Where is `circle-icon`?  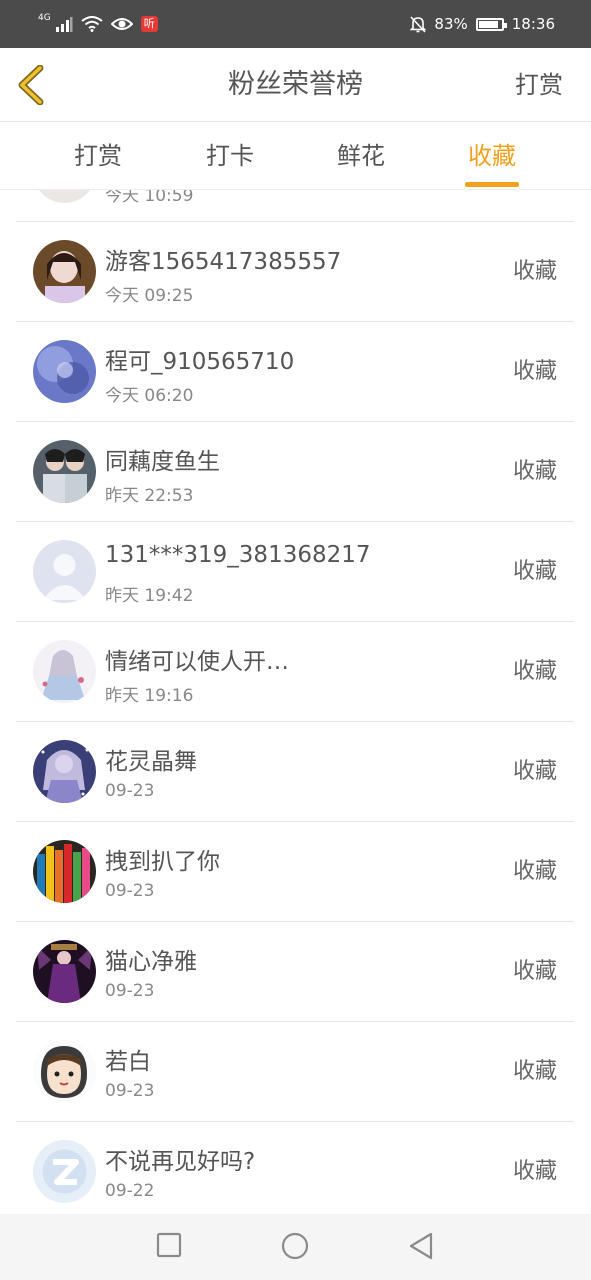 circle-icon is located at coordinates (295, 1246).